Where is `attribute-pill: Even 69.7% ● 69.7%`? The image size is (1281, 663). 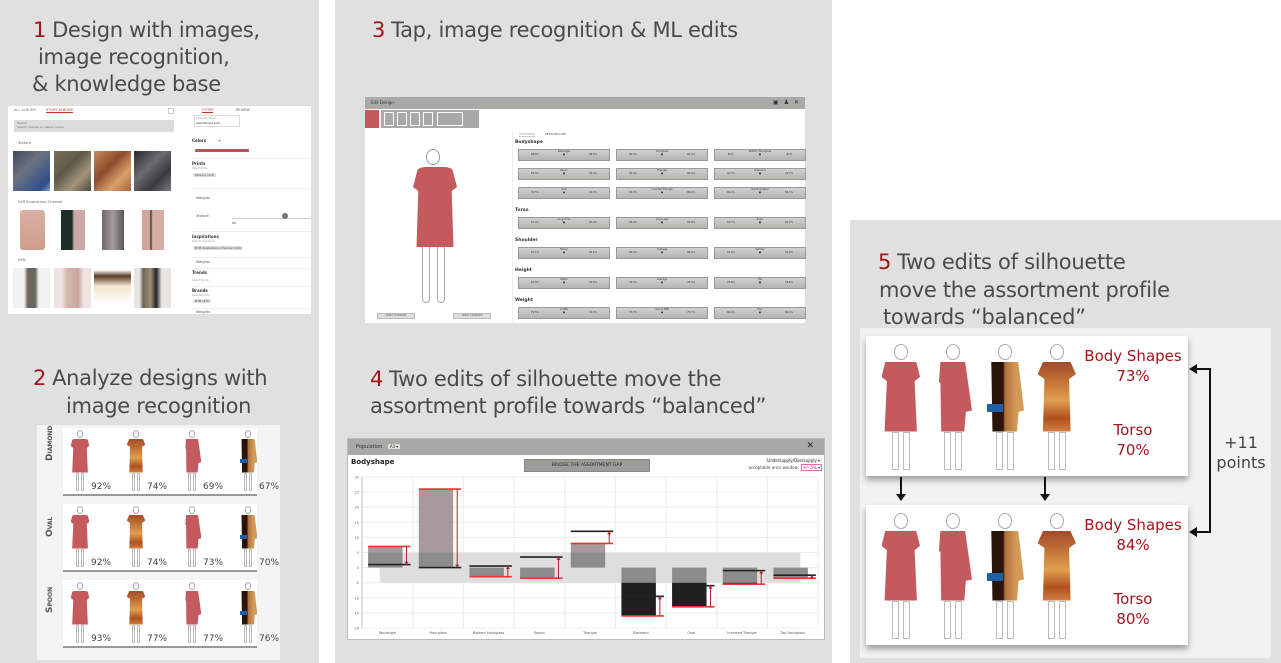 attribute-pill: Even 69.7% ● 69.7% is located at coordinates (760, 223).